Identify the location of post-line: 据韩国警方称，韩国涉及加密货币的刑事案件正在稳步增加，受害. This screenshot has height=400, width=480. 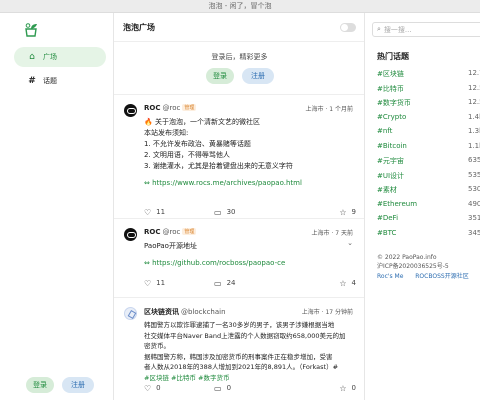
(238, 356).